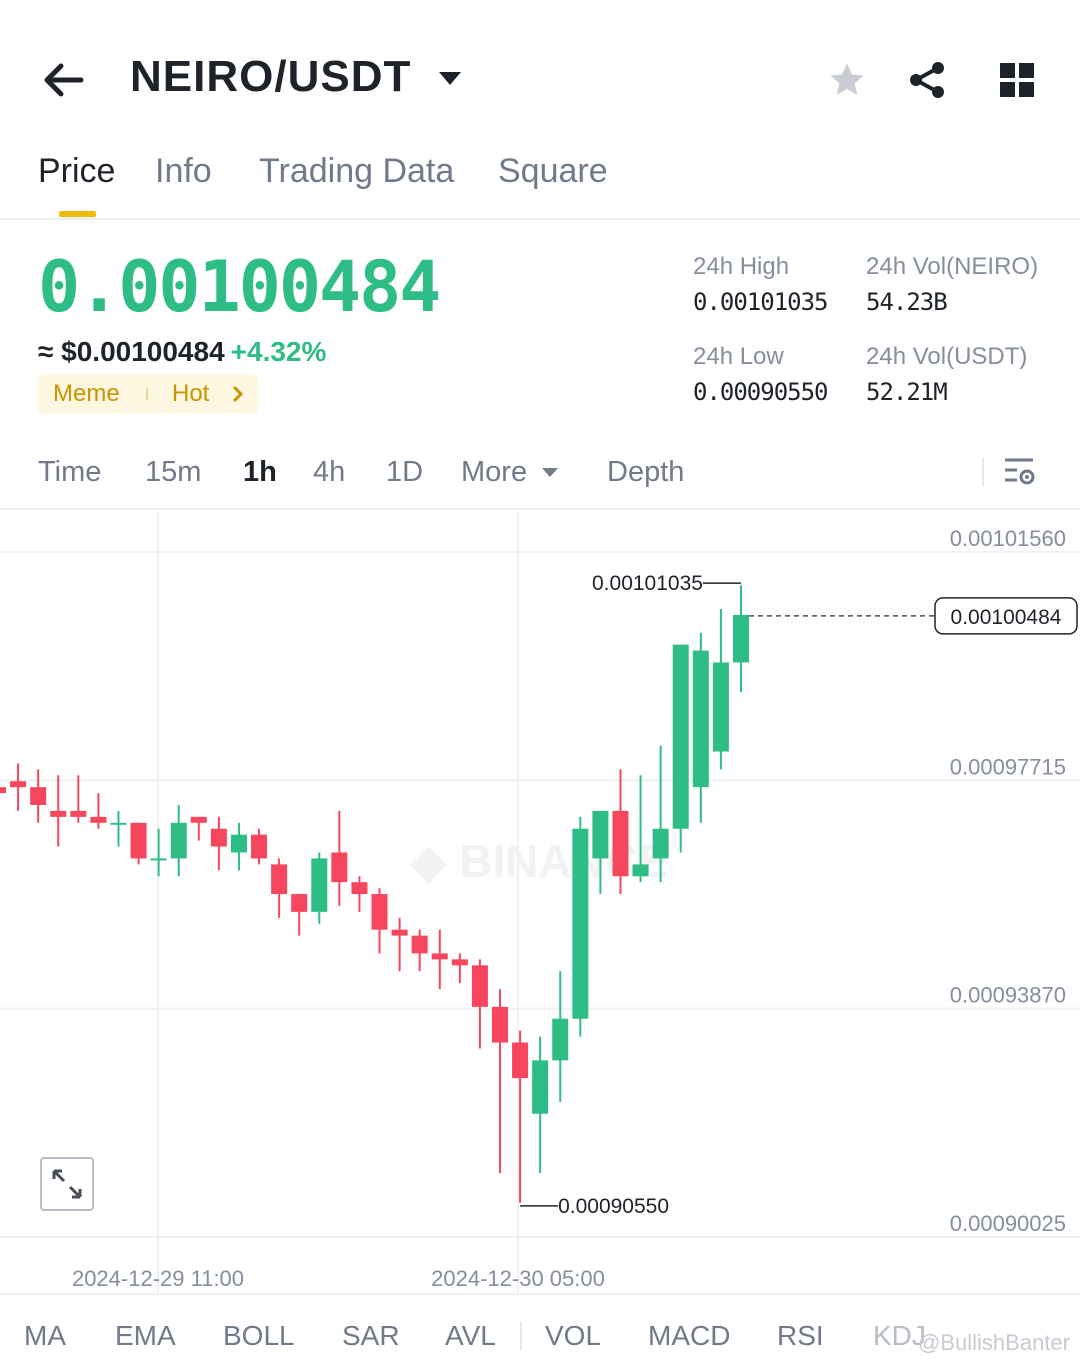 This screenshot has height=1366, width=1080. I want to click on tag-hot: Hot, so click(190, 394).